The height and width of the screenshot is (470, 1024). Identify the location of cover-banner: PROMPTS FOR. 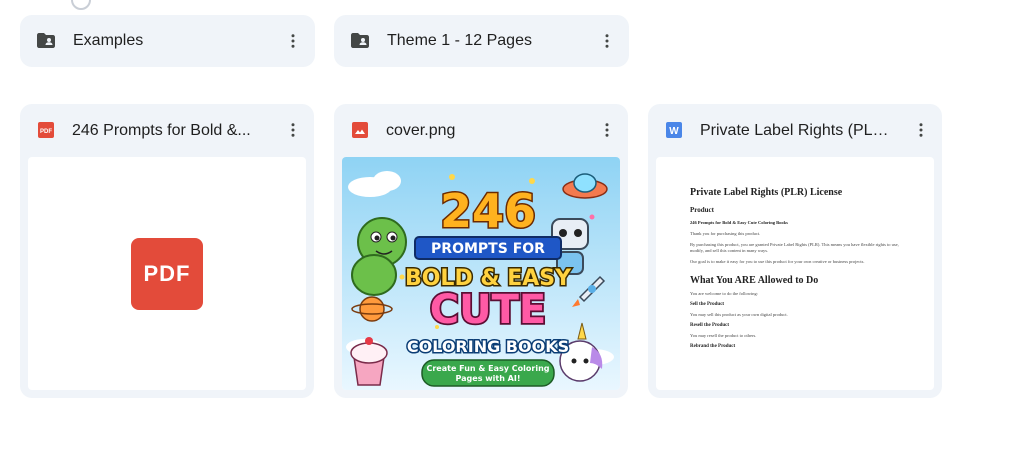
(488, 249).